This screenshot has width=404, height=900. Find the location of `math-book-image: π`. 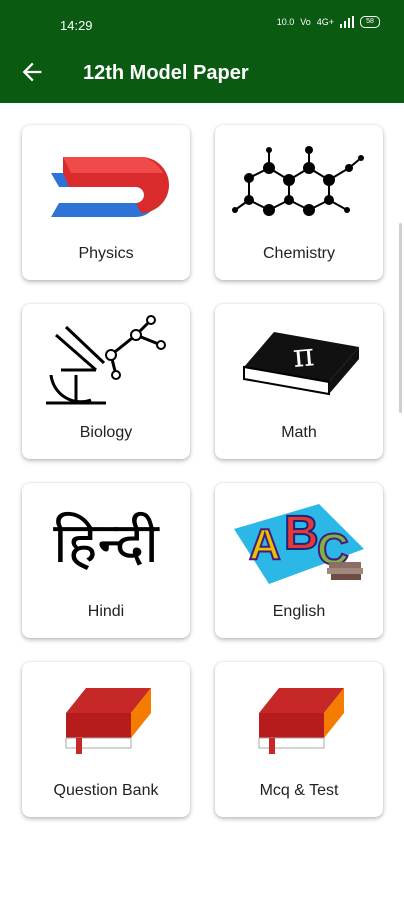

math-book-image: π is located at coordinates (299, 362).